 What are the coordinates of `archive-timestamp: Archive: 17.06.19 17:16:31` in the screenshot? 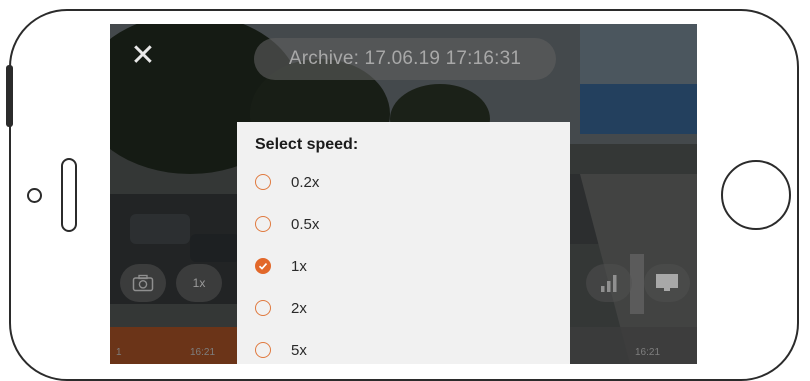 It's located at (405, 59).